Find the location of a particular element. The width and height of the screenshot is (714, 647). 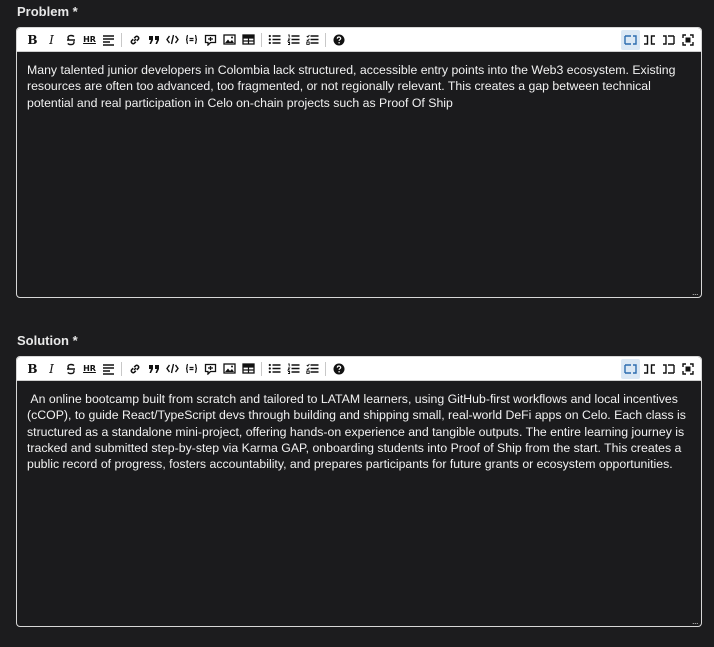

solution-toolbar: B I HR is located at coordinates (359, 369).